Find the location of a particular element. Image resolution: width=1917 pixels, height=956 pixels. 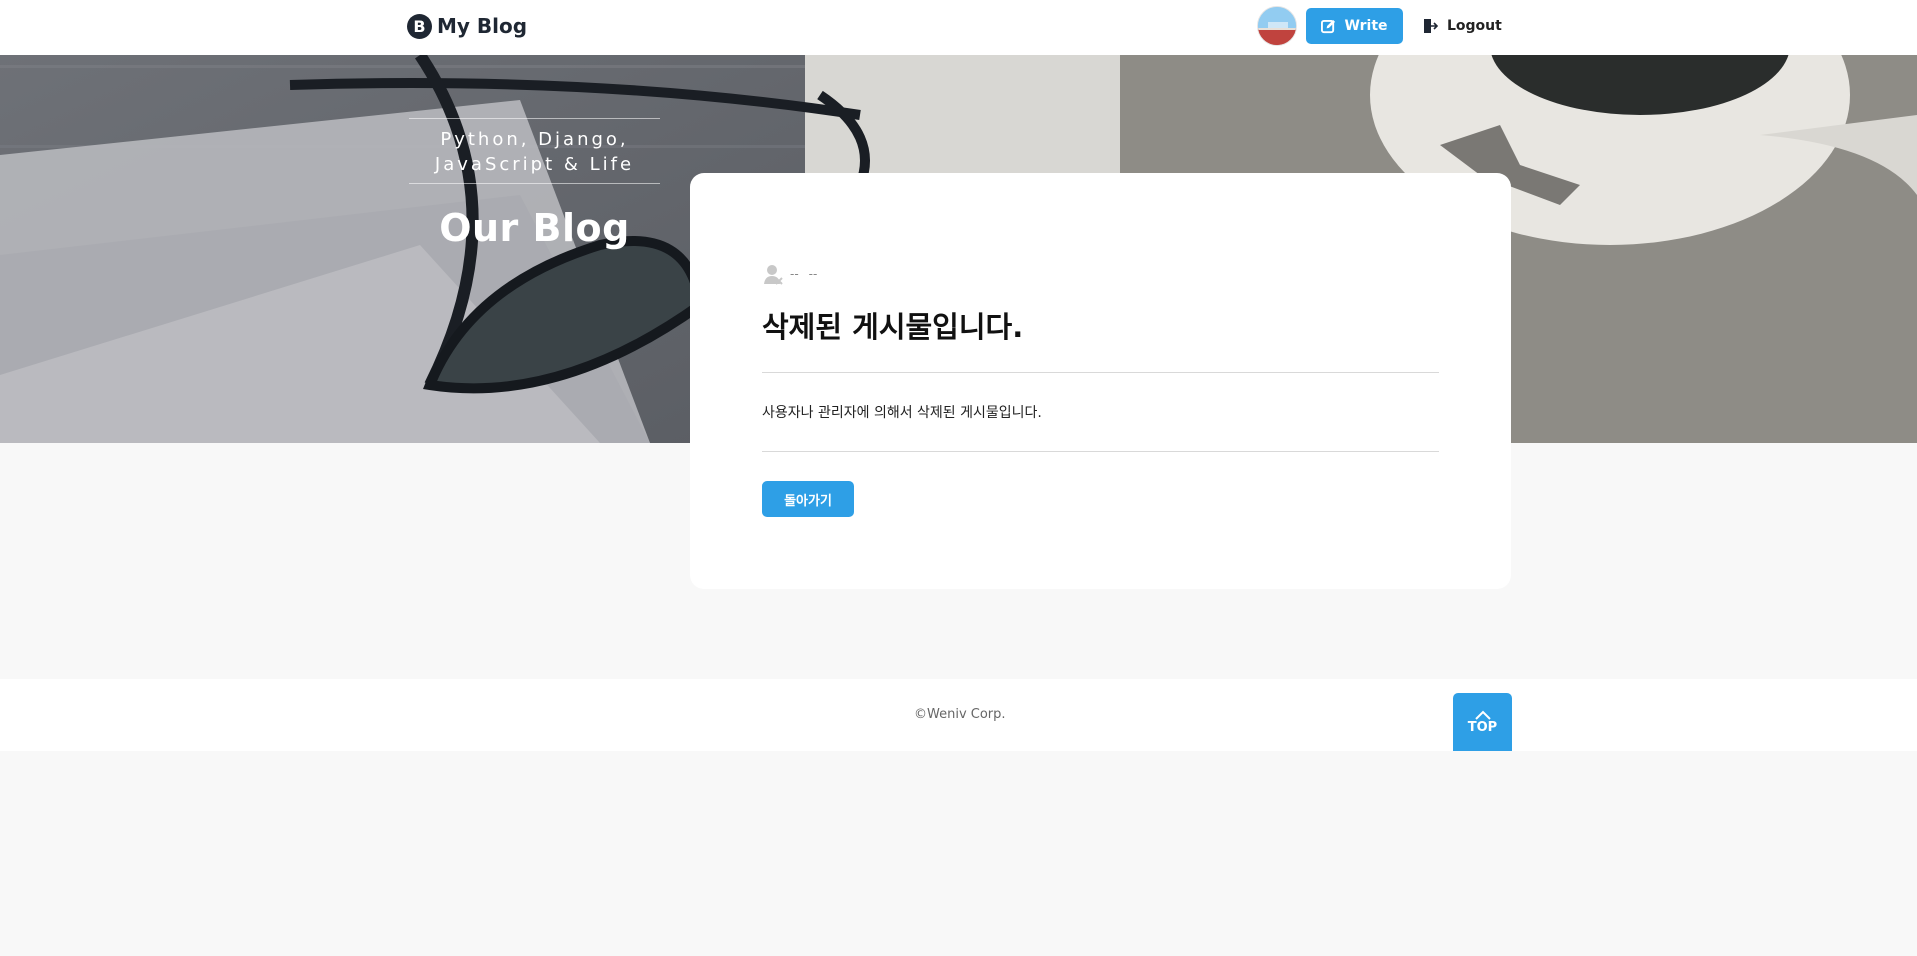

back-button: 돌아가기 is located at coordinates (808, 499).